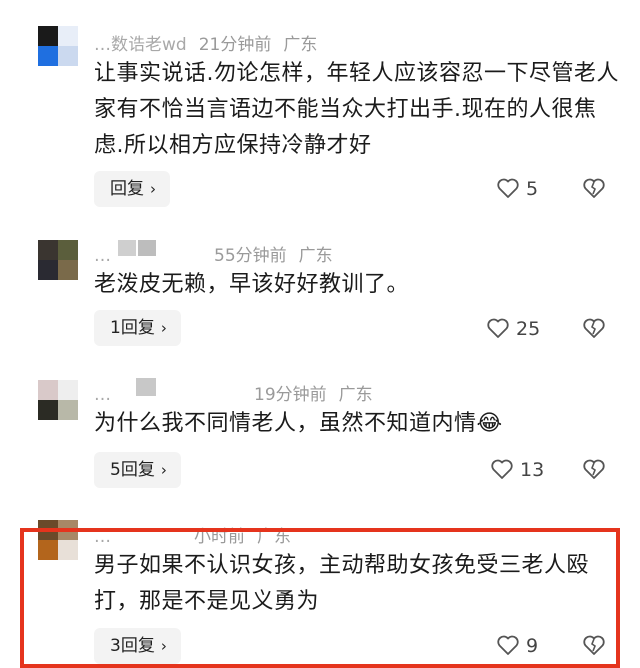 This screenshot has width=640, height=668. I want to click on like-count: 13, so click(532, 470).